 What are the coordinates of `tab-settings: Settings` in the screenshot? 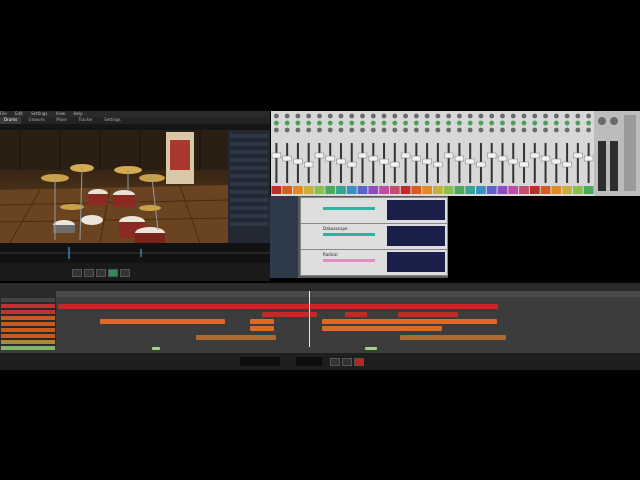 It's located at (112, 120).